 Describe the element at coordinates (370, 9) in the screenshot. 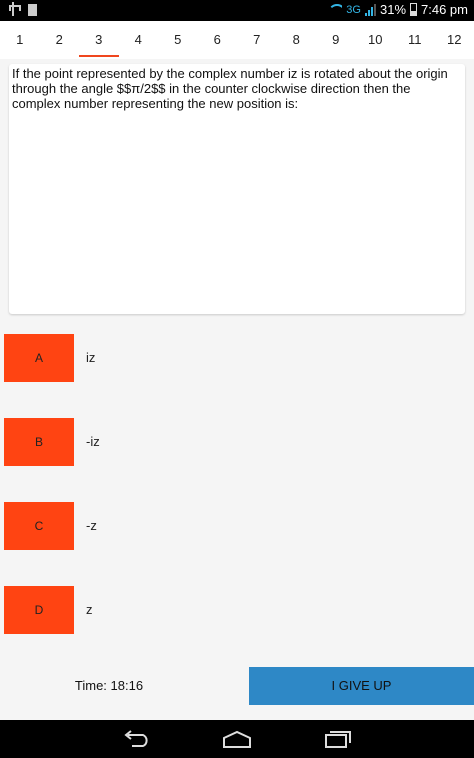

I see `signal-icon` at that location.